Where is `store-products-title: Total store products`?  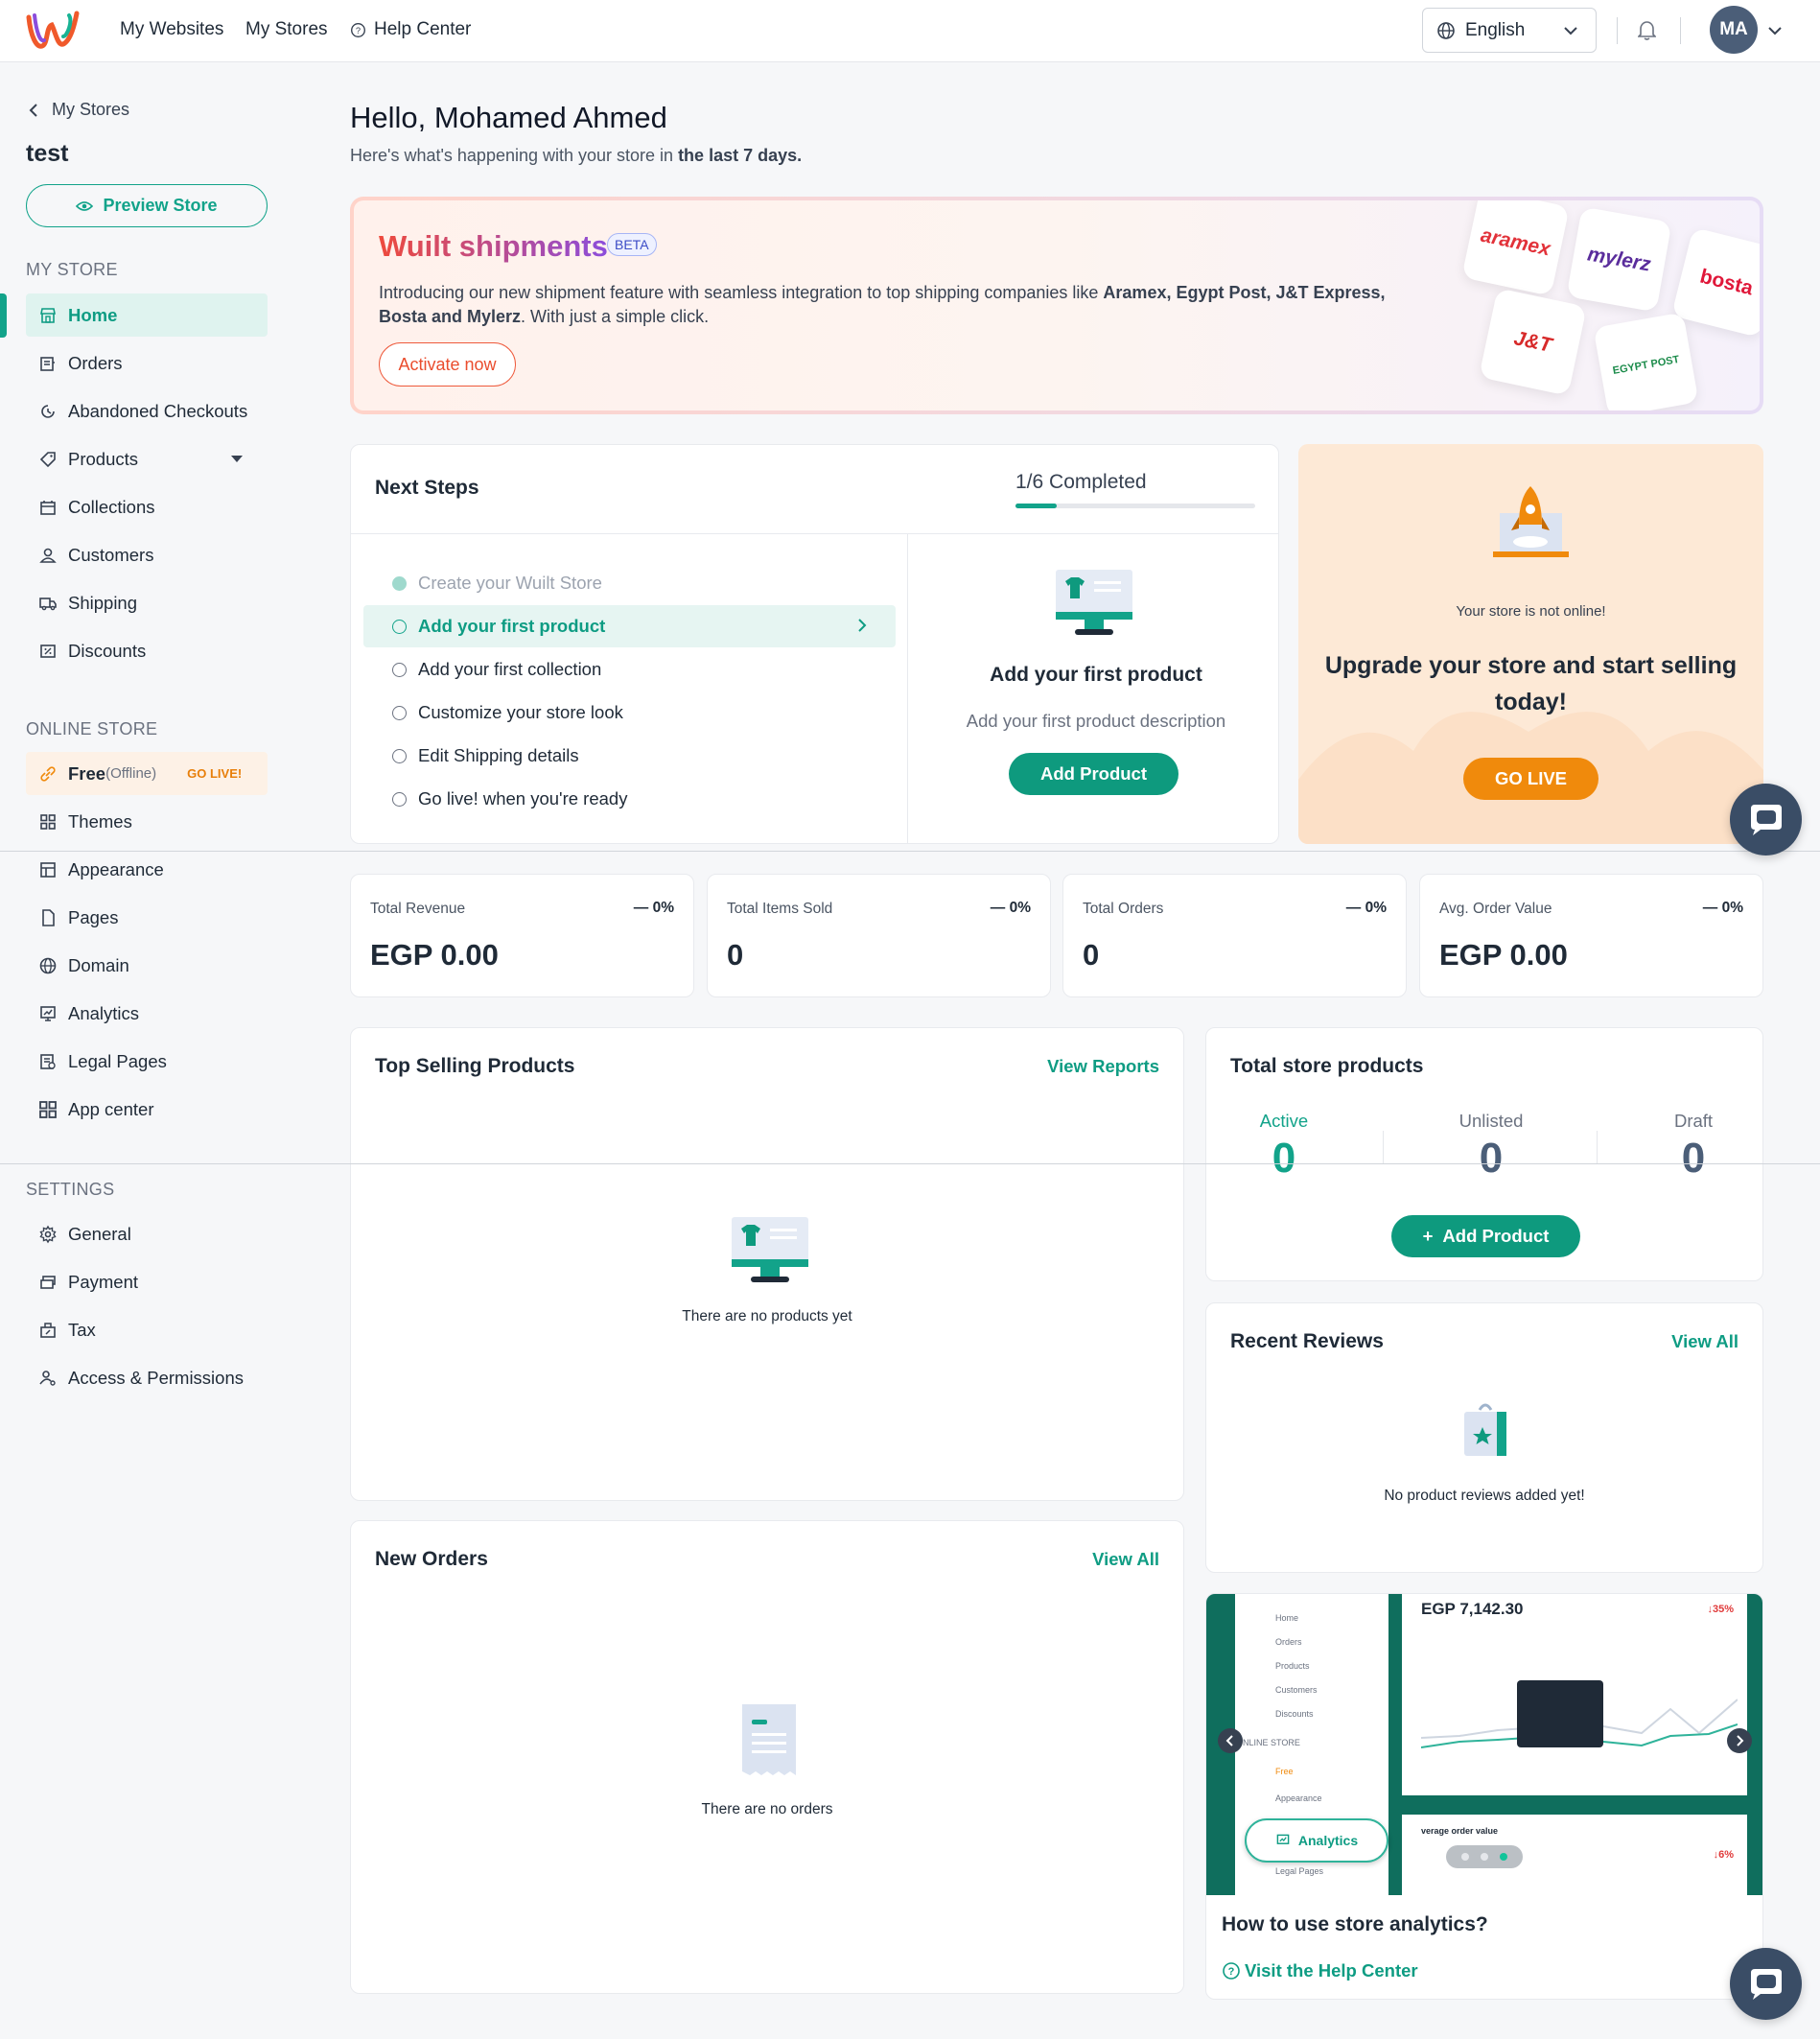 store-products-title: Total store products is located at coordinates (1327, 1066).